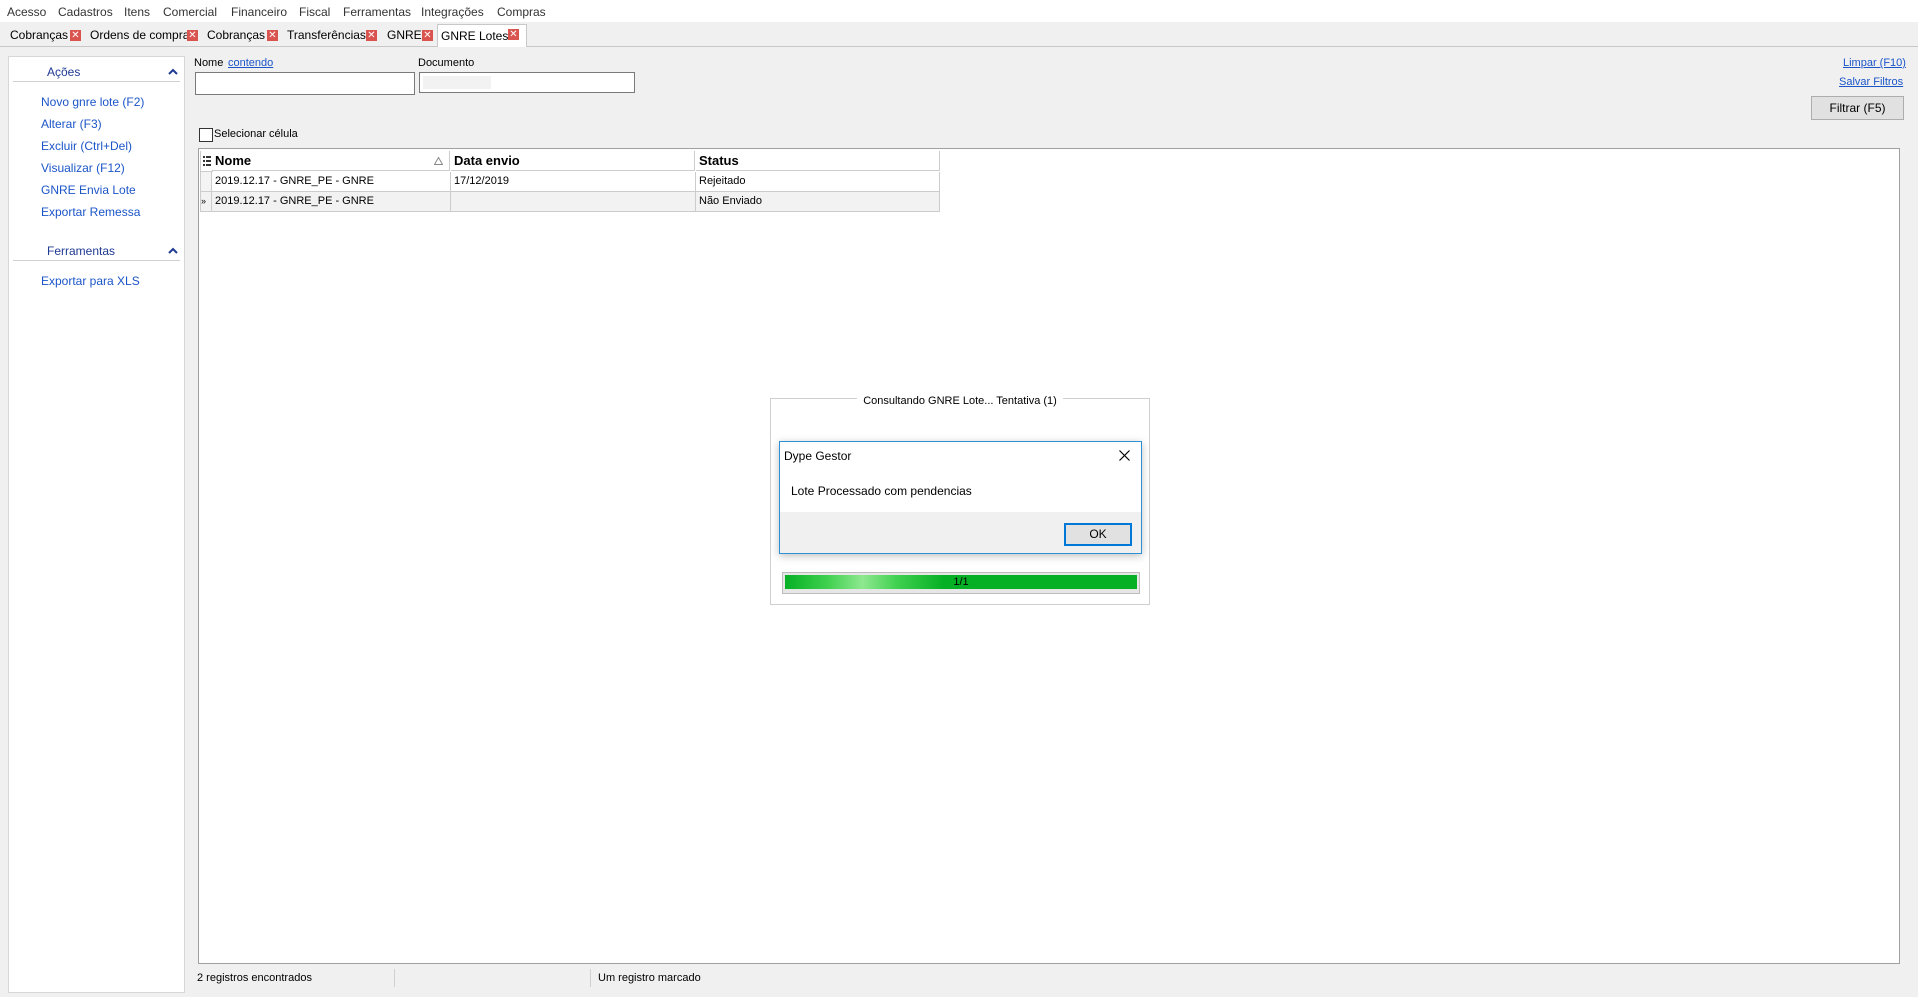 This screenshot has height=997, width=1918. I want to click on status-count: 2 registros encontrados, so click(254, 978).